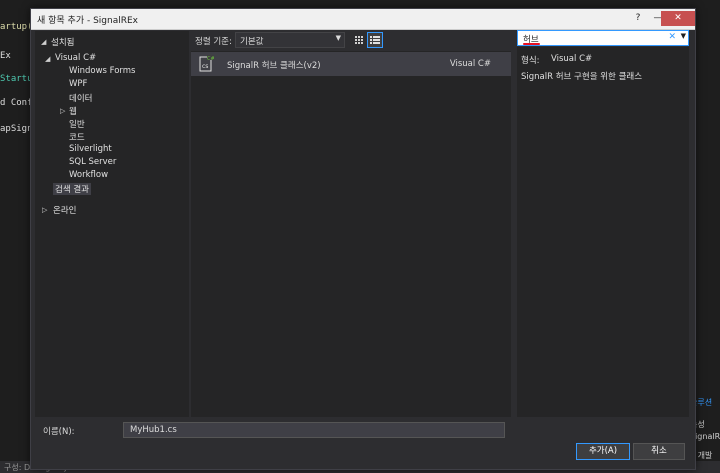 This screenshot has width=720, height=473. I want to click on tree-item-silverlight: Silverlight, so click(90, 149).